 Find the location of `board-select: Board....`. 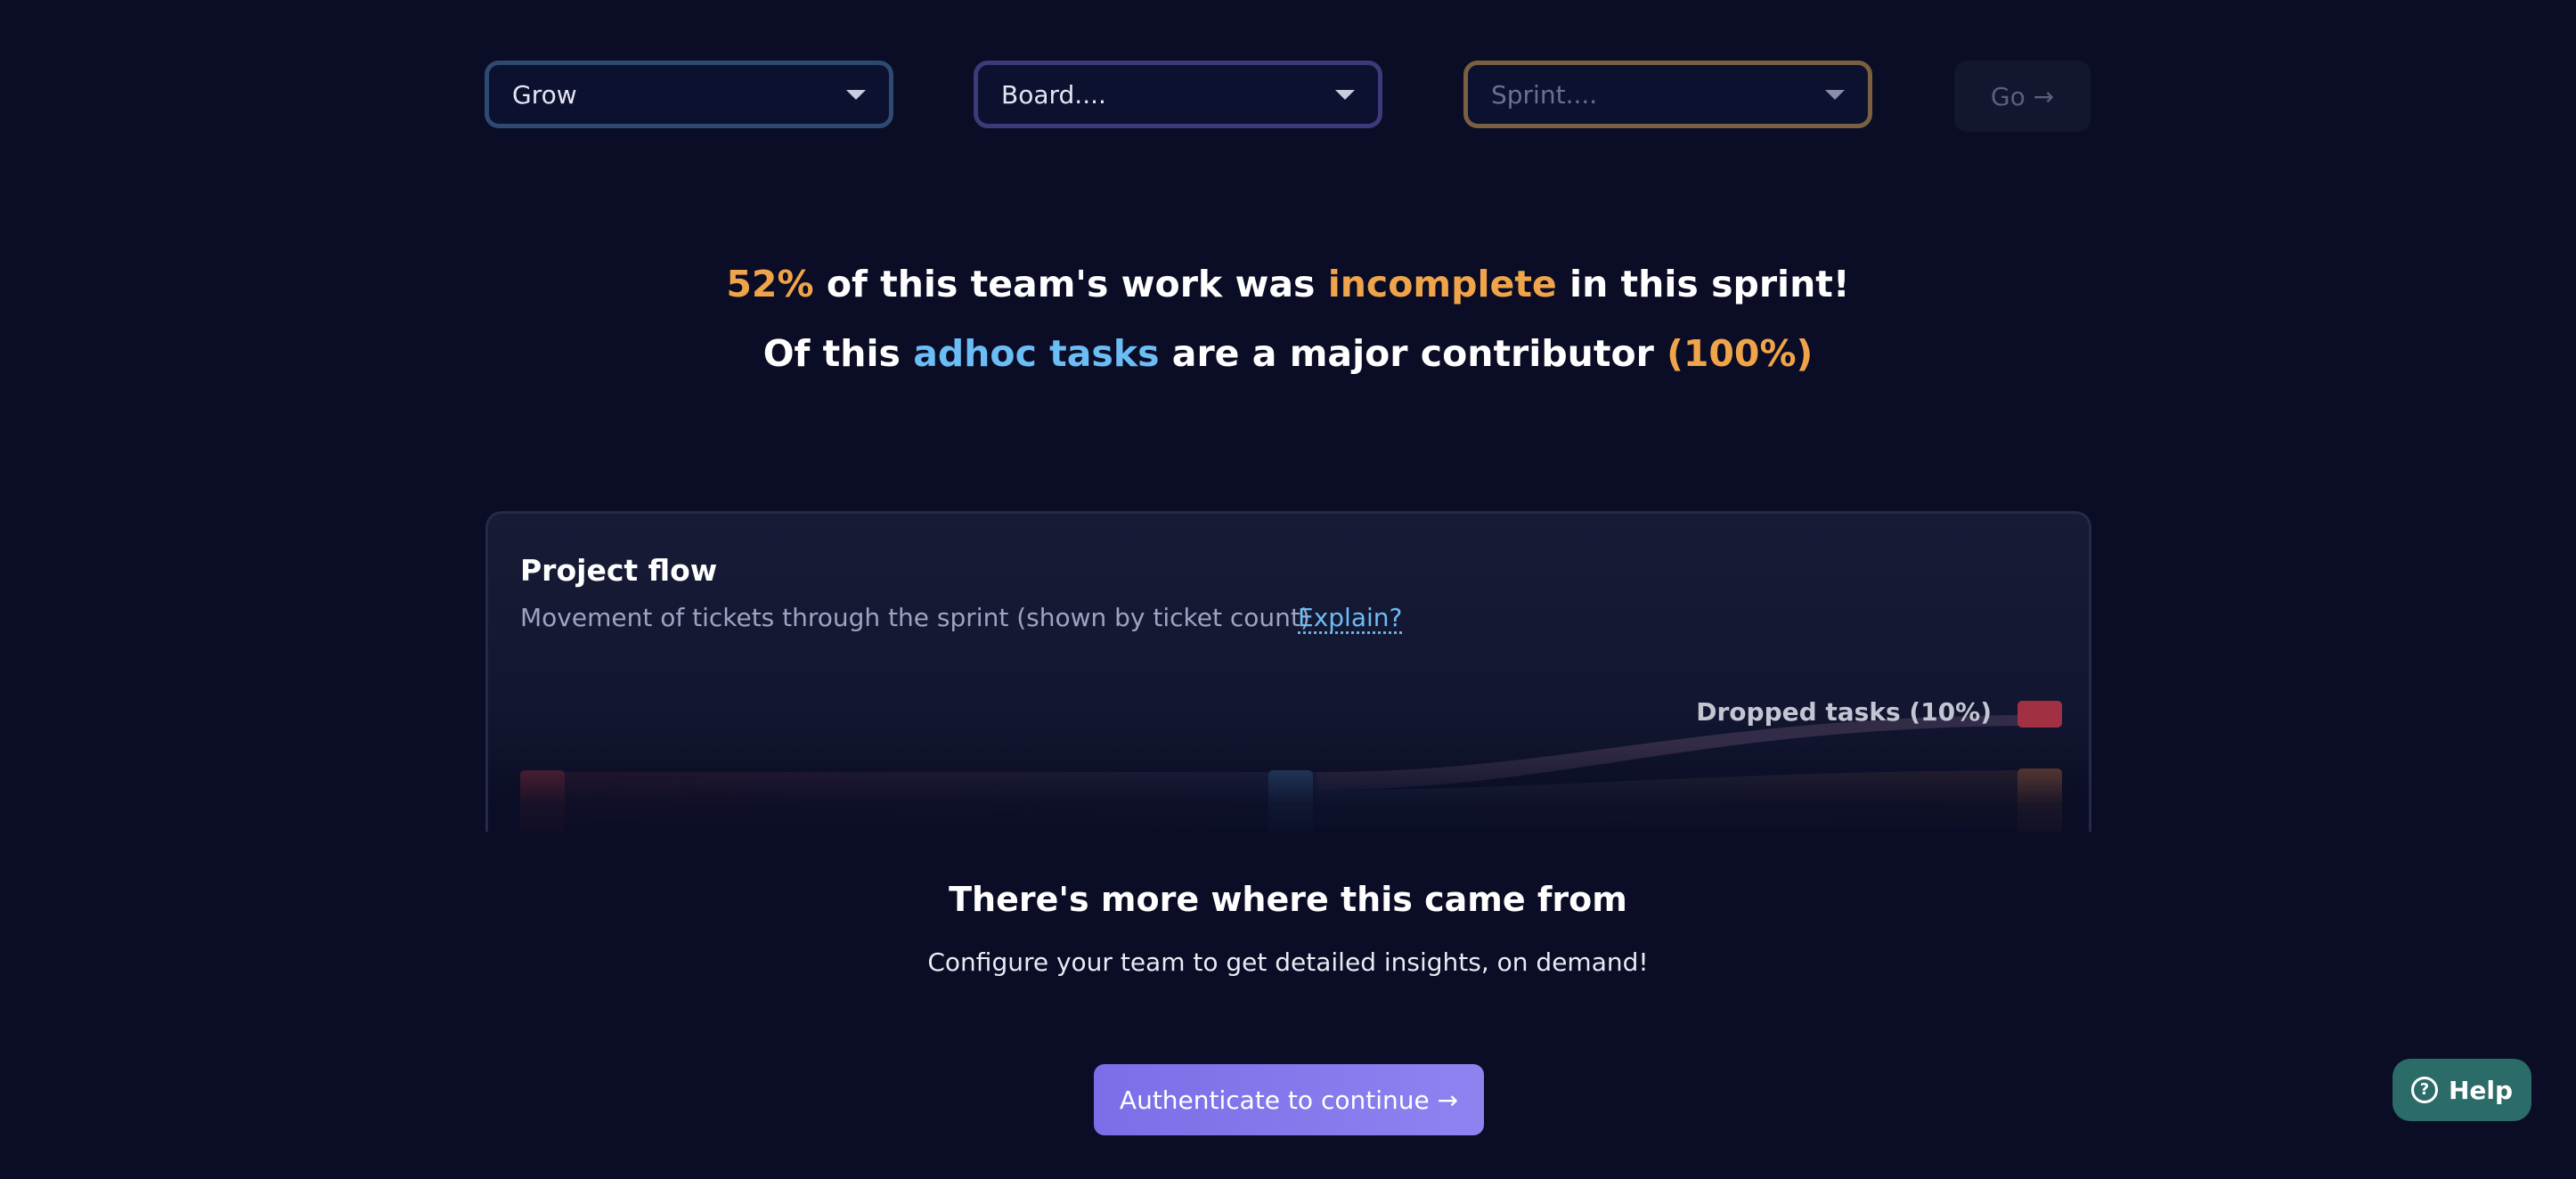

board-select: Board.... is located at coordinates (1178, 94).